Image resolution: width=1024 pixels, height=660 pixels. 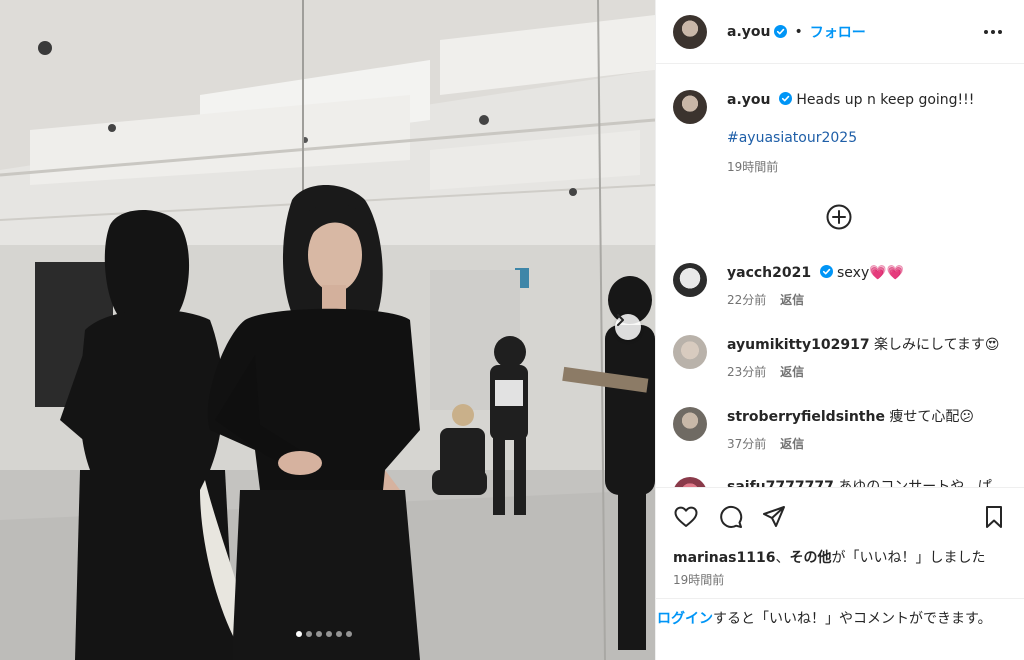 I want to click on login-link: ログイン, so click(x=685, y=619).